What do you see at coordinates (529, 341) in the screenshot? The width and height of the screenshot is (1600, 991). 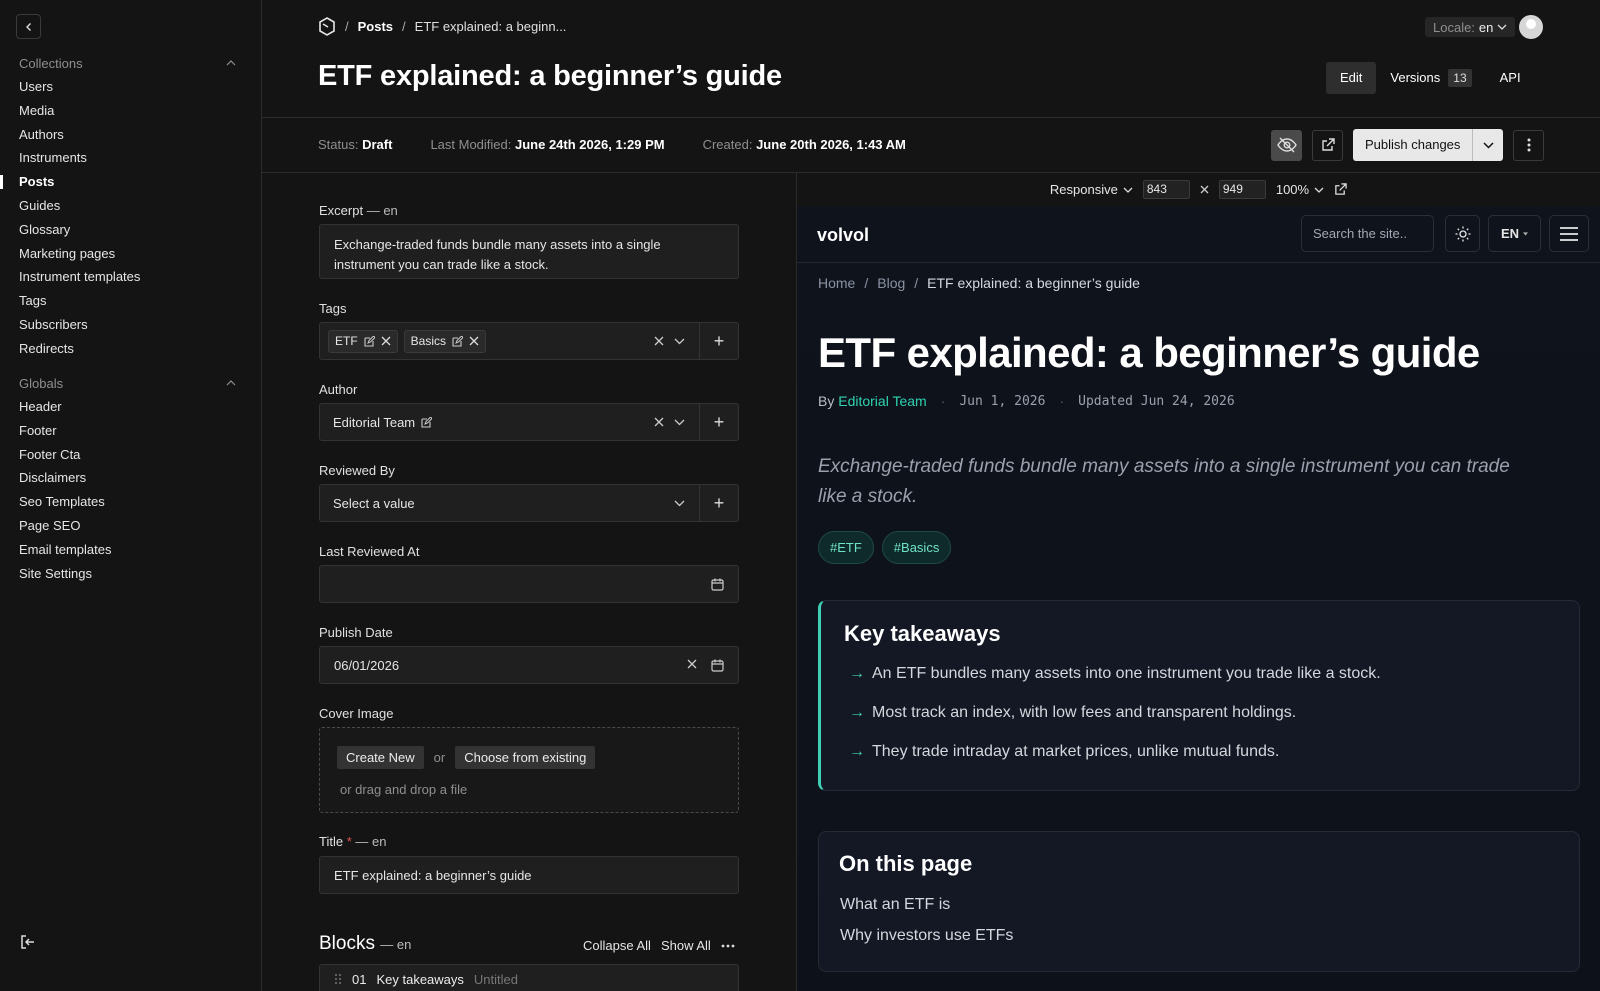 I see `tags-field: ETF Basics +` at bounding box center [529, 341].